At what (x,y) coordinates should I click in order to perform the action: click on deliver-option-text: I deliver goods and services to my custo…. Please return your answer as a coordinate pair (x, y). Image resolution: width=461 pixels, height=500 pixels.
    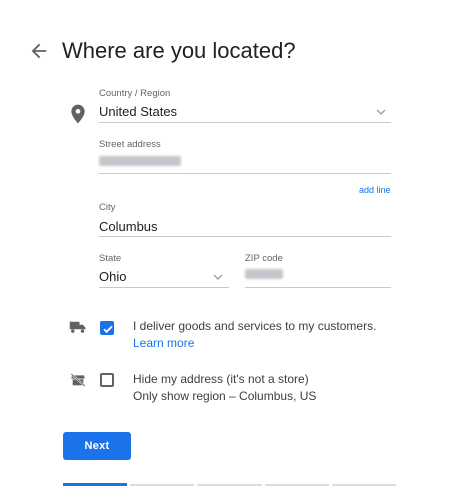
    Looking at the image, I should click on (255, 326).